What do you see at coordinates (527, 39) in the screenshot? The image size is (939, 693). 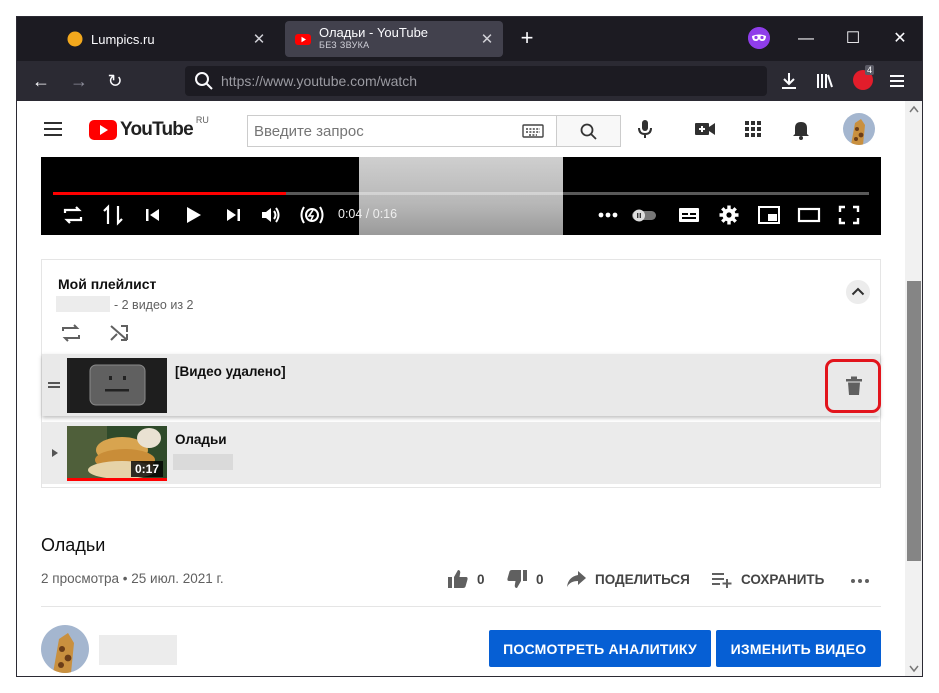 I see `new-tab-button: +` at bounding box center [527, 39].